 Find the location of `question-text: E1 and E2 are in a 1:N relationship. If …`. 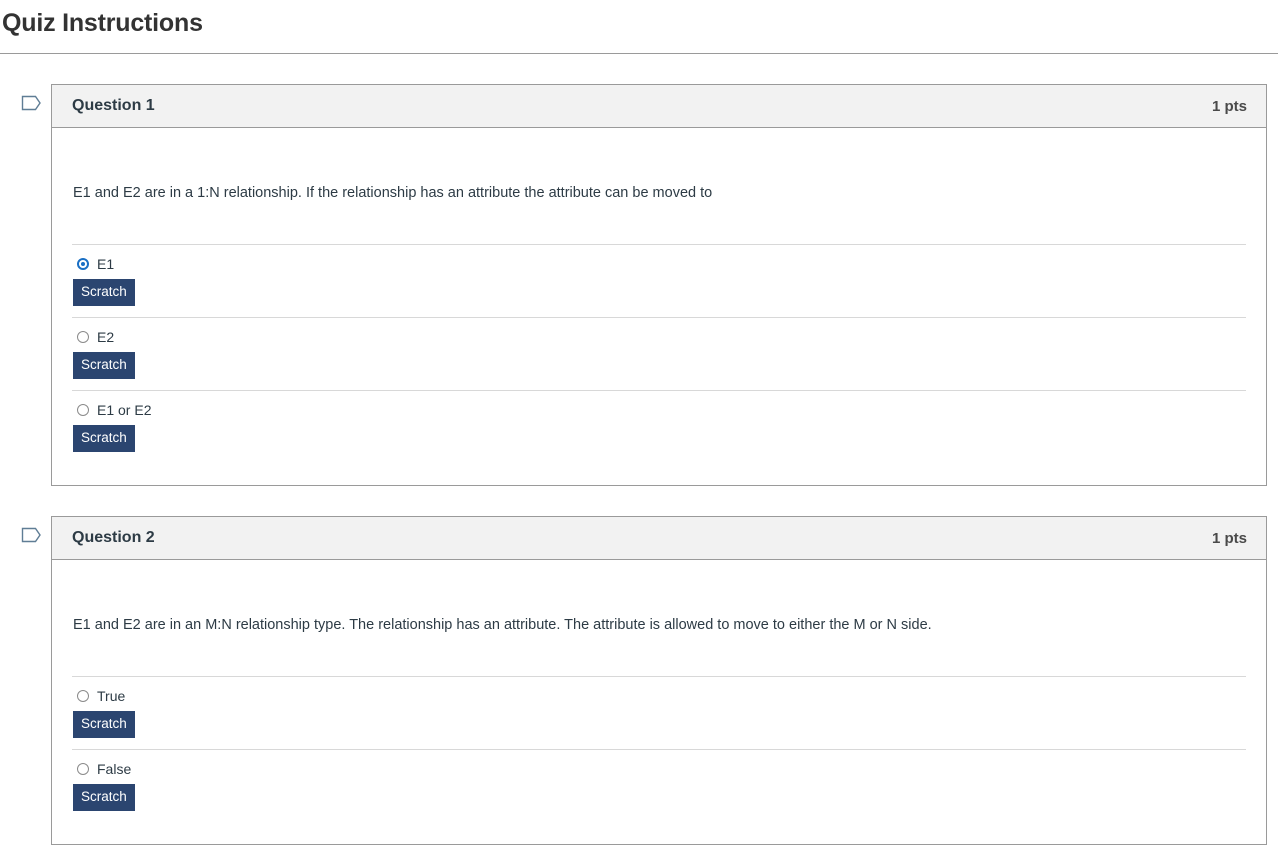

question-text: E1 and E2 are in a 1:N relationship. If … is located at coordinates (393, 193).